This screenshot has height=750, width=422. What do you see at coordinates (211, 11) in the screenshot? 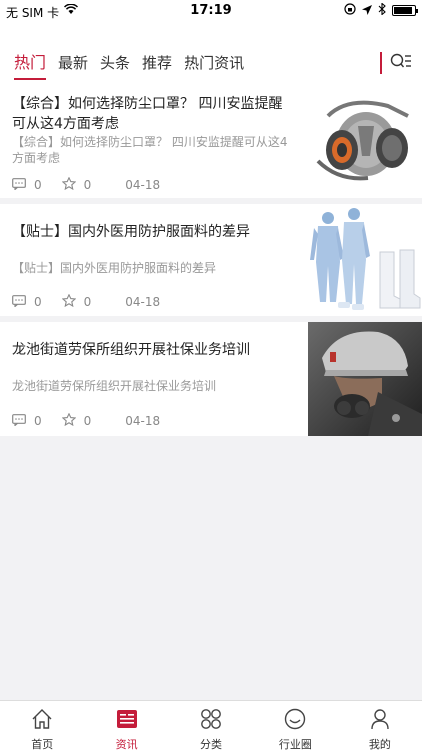
I see `status-bar: 无 SIM 卡 17:19` at bounding box center [211, 11].